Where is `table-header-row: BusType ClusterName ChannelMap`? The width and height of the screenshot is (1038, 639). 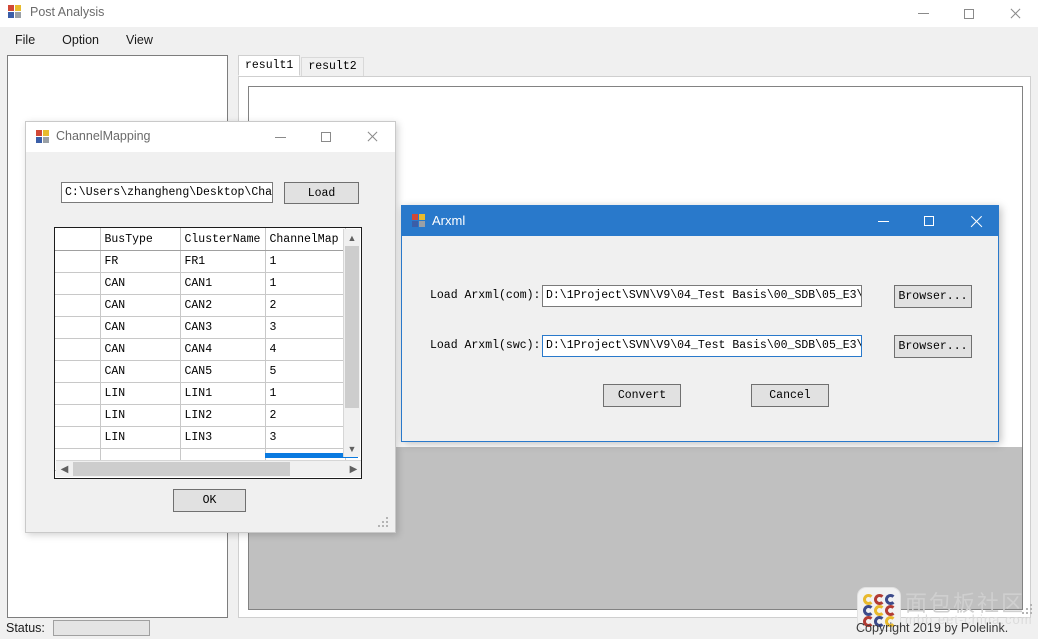 table-header-row: BusType ClusterName ChannelMap is located at coordinates (200, 239).